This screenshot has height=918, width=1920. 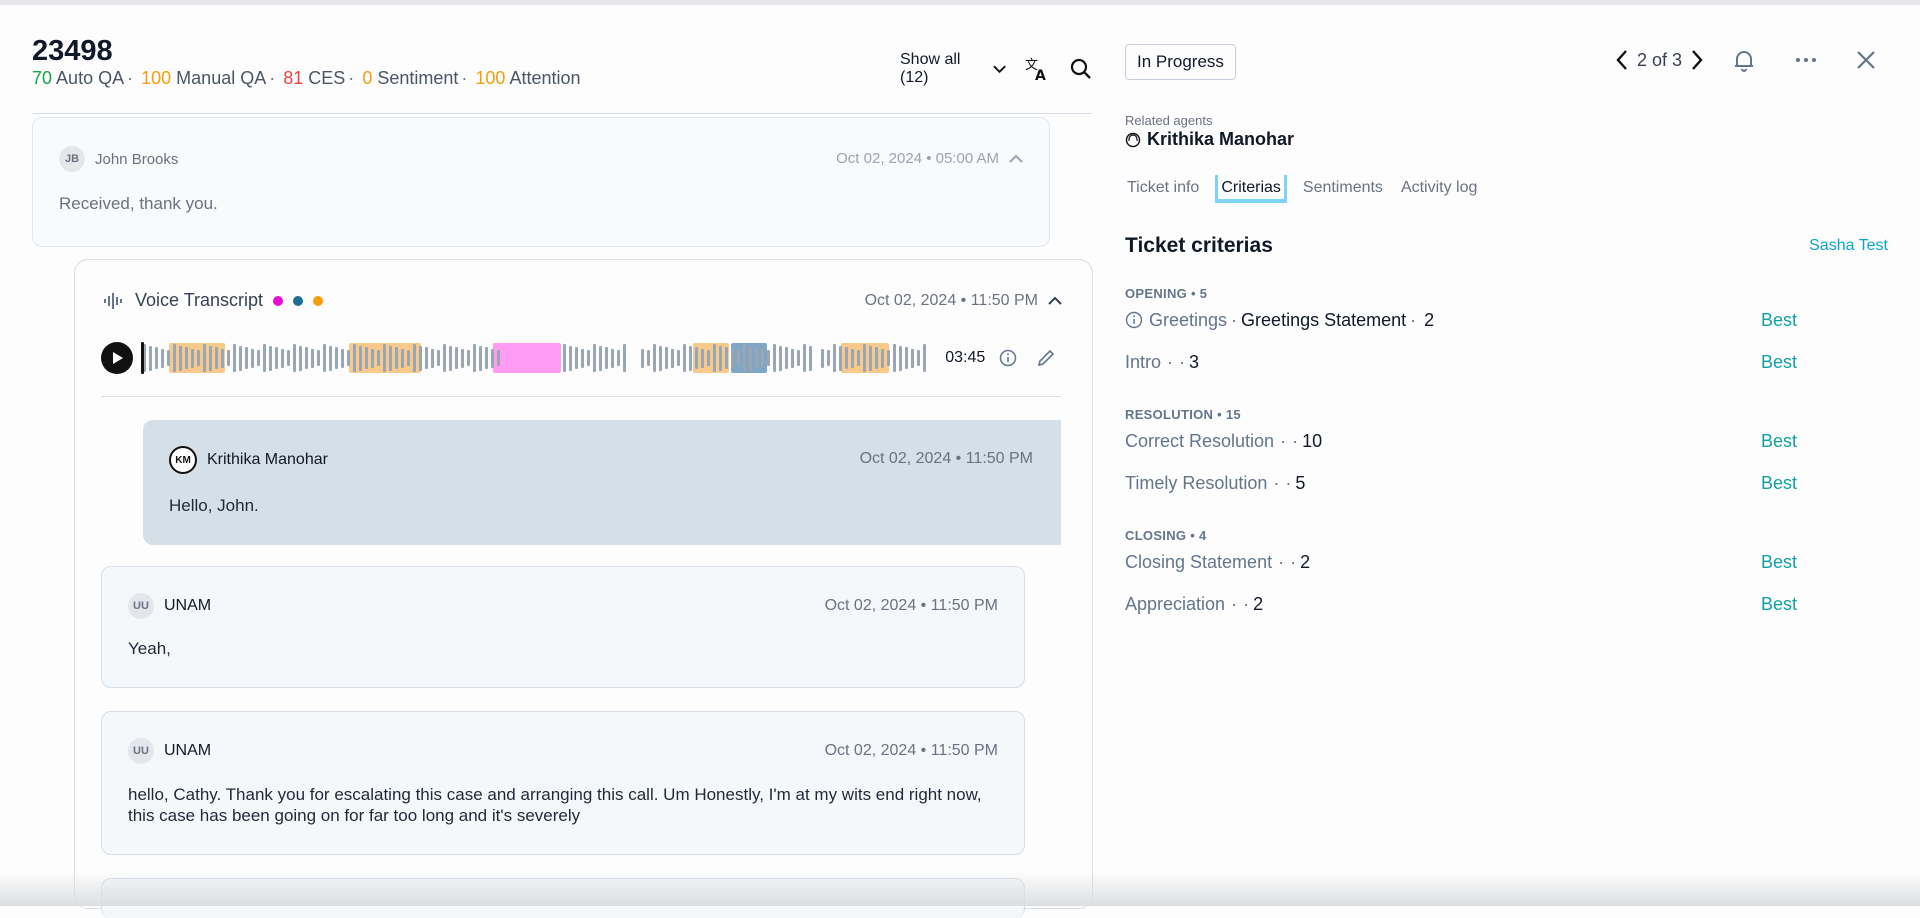 I want to click on show-all-dropdown: Show all (12), so click(x=953, y=69).